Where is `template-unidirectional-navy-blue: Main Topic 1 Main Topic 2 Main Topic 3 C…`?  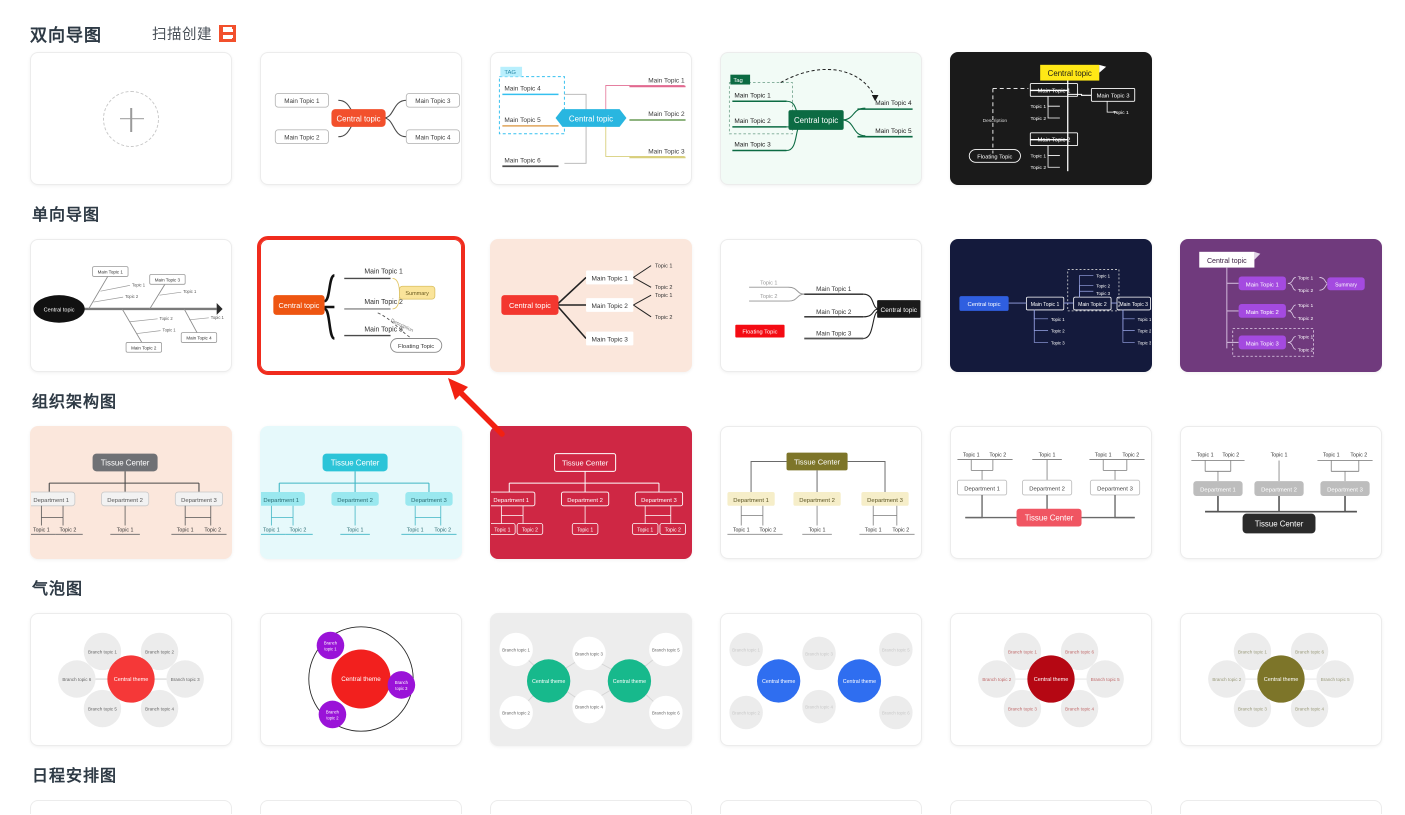
template-unidirectional-navy-blue: Main Topic 1 Main Topic 2 Main Topic 3 C… is located at coordinates (1051, 305).